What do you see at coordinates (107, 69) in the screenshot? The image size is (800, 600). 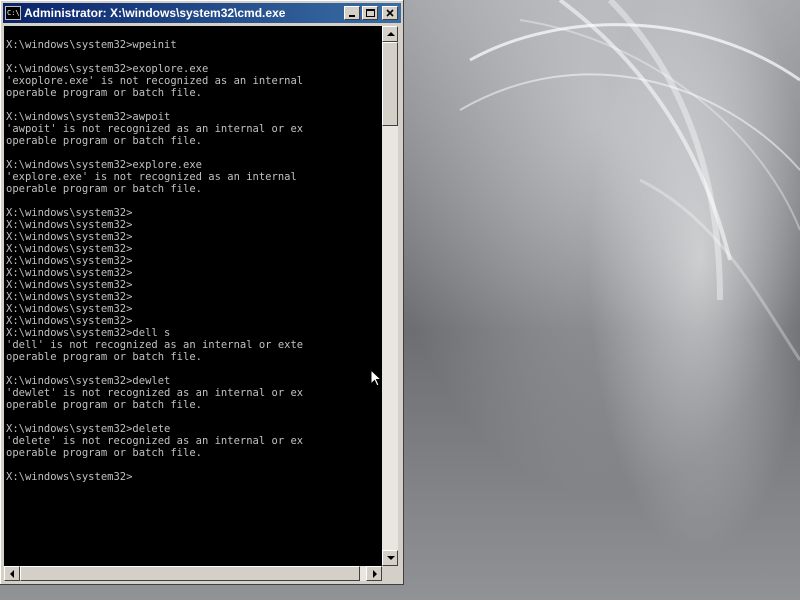 I see `console-line: X:\windows\system32>exoplore.exe` at bounding box center [107, 69].